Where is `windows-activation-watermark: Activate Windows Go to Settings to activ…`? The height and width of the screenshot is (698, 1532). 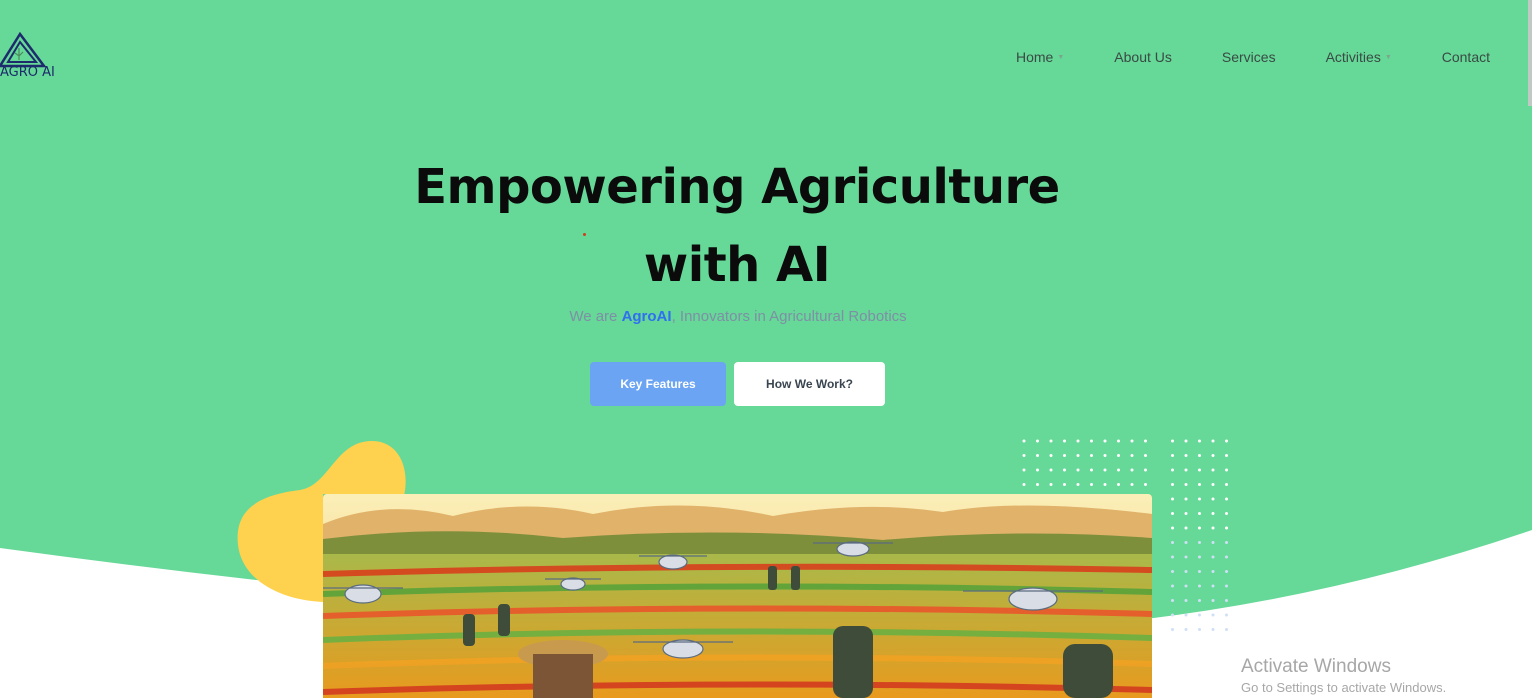
windows-activation-watermark: Activate Windows Go to Settings to activ… is located at coordinates (1343, 677).